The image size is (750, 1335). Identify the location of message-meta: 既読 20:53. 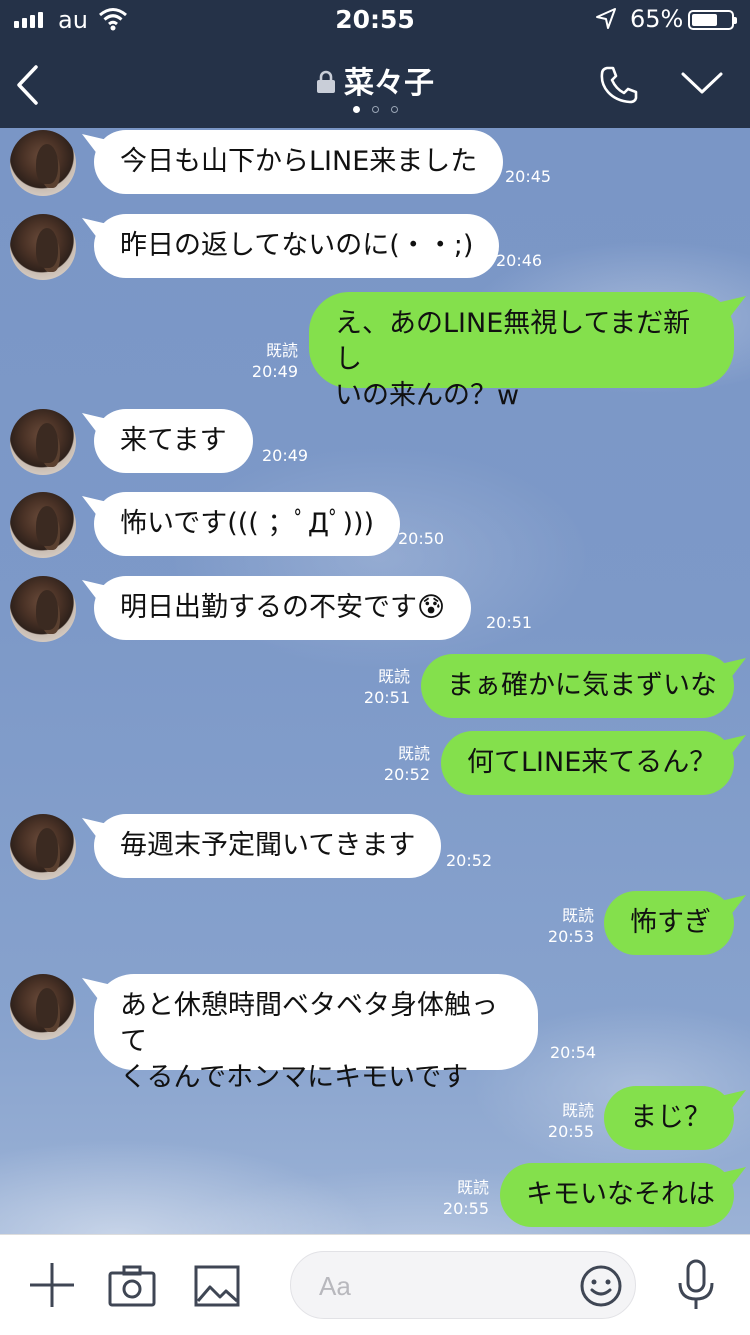
(565, 926).